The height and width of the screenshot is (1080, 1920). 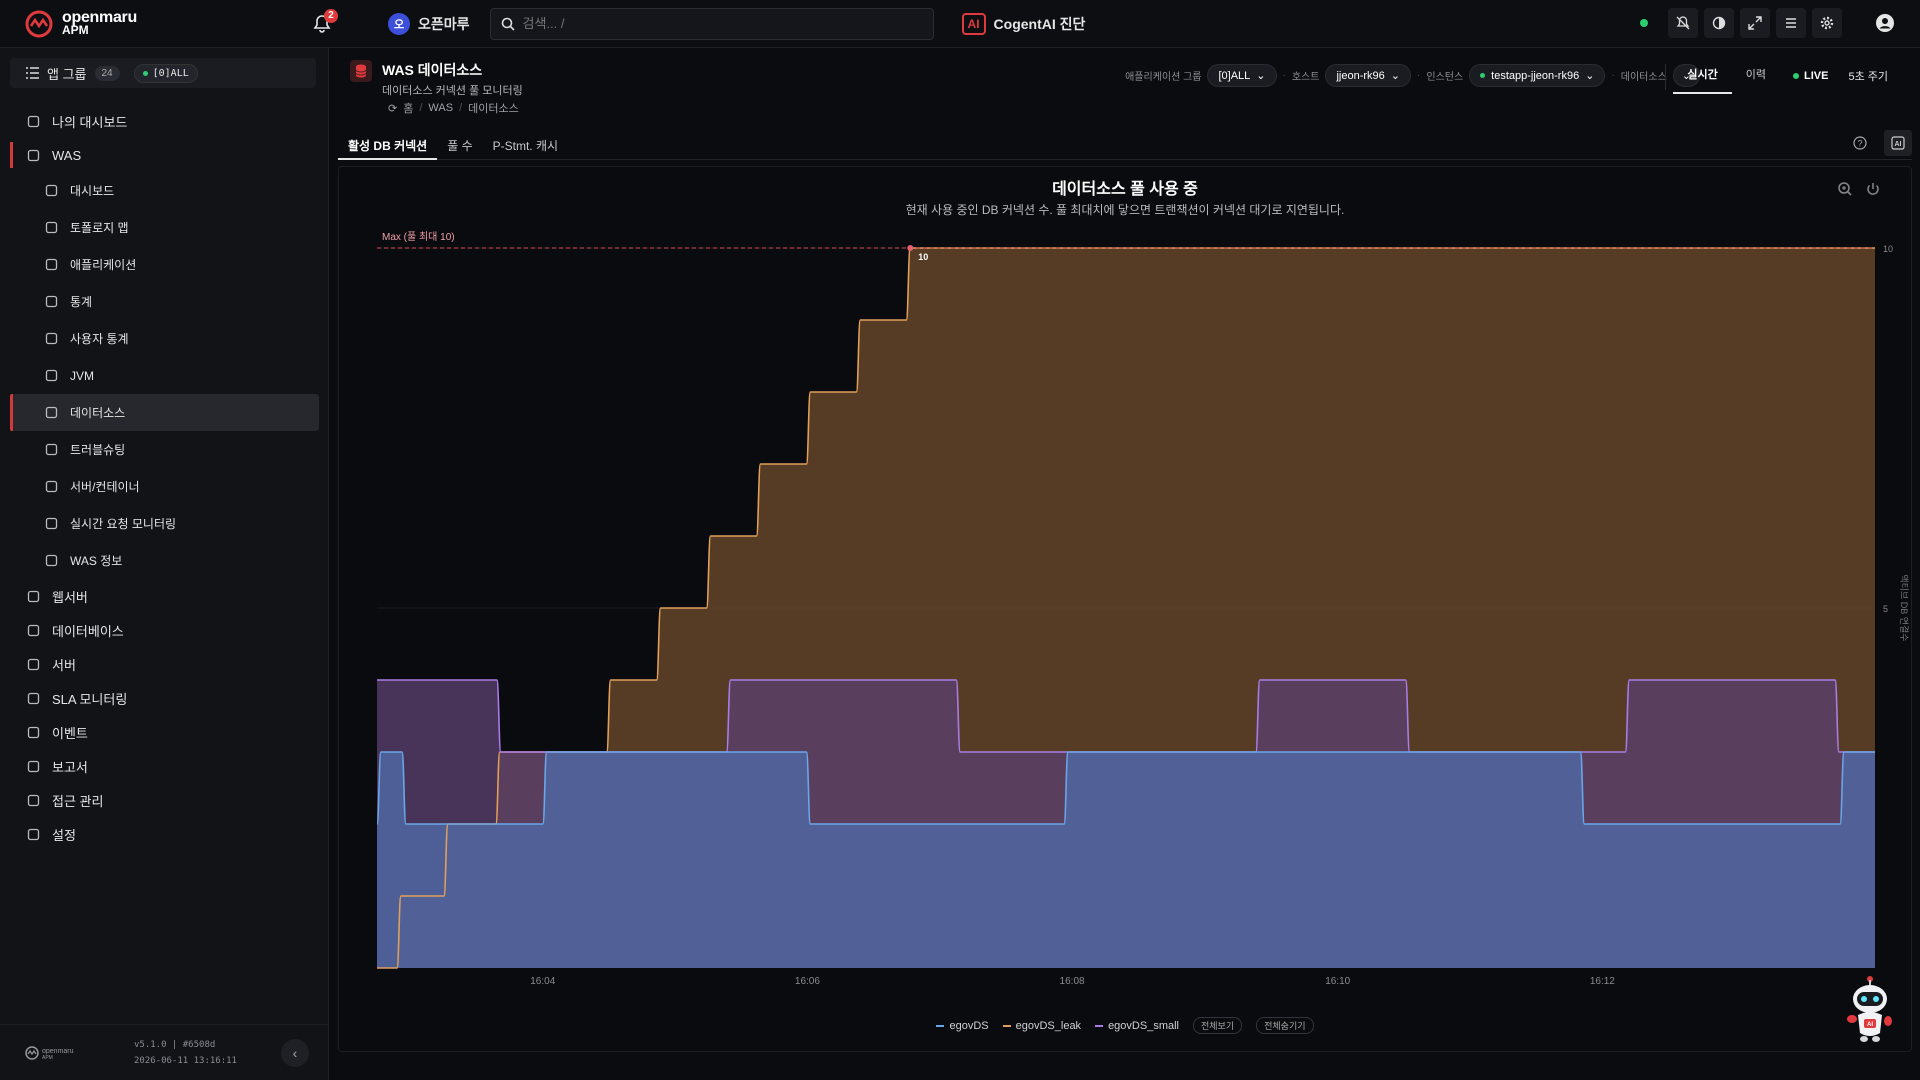 What do you see at coordinates (164, 227) in the screenshot?
I see `sidebar-item-3: 토폴로지 맵` at bounding box center [164, 227].